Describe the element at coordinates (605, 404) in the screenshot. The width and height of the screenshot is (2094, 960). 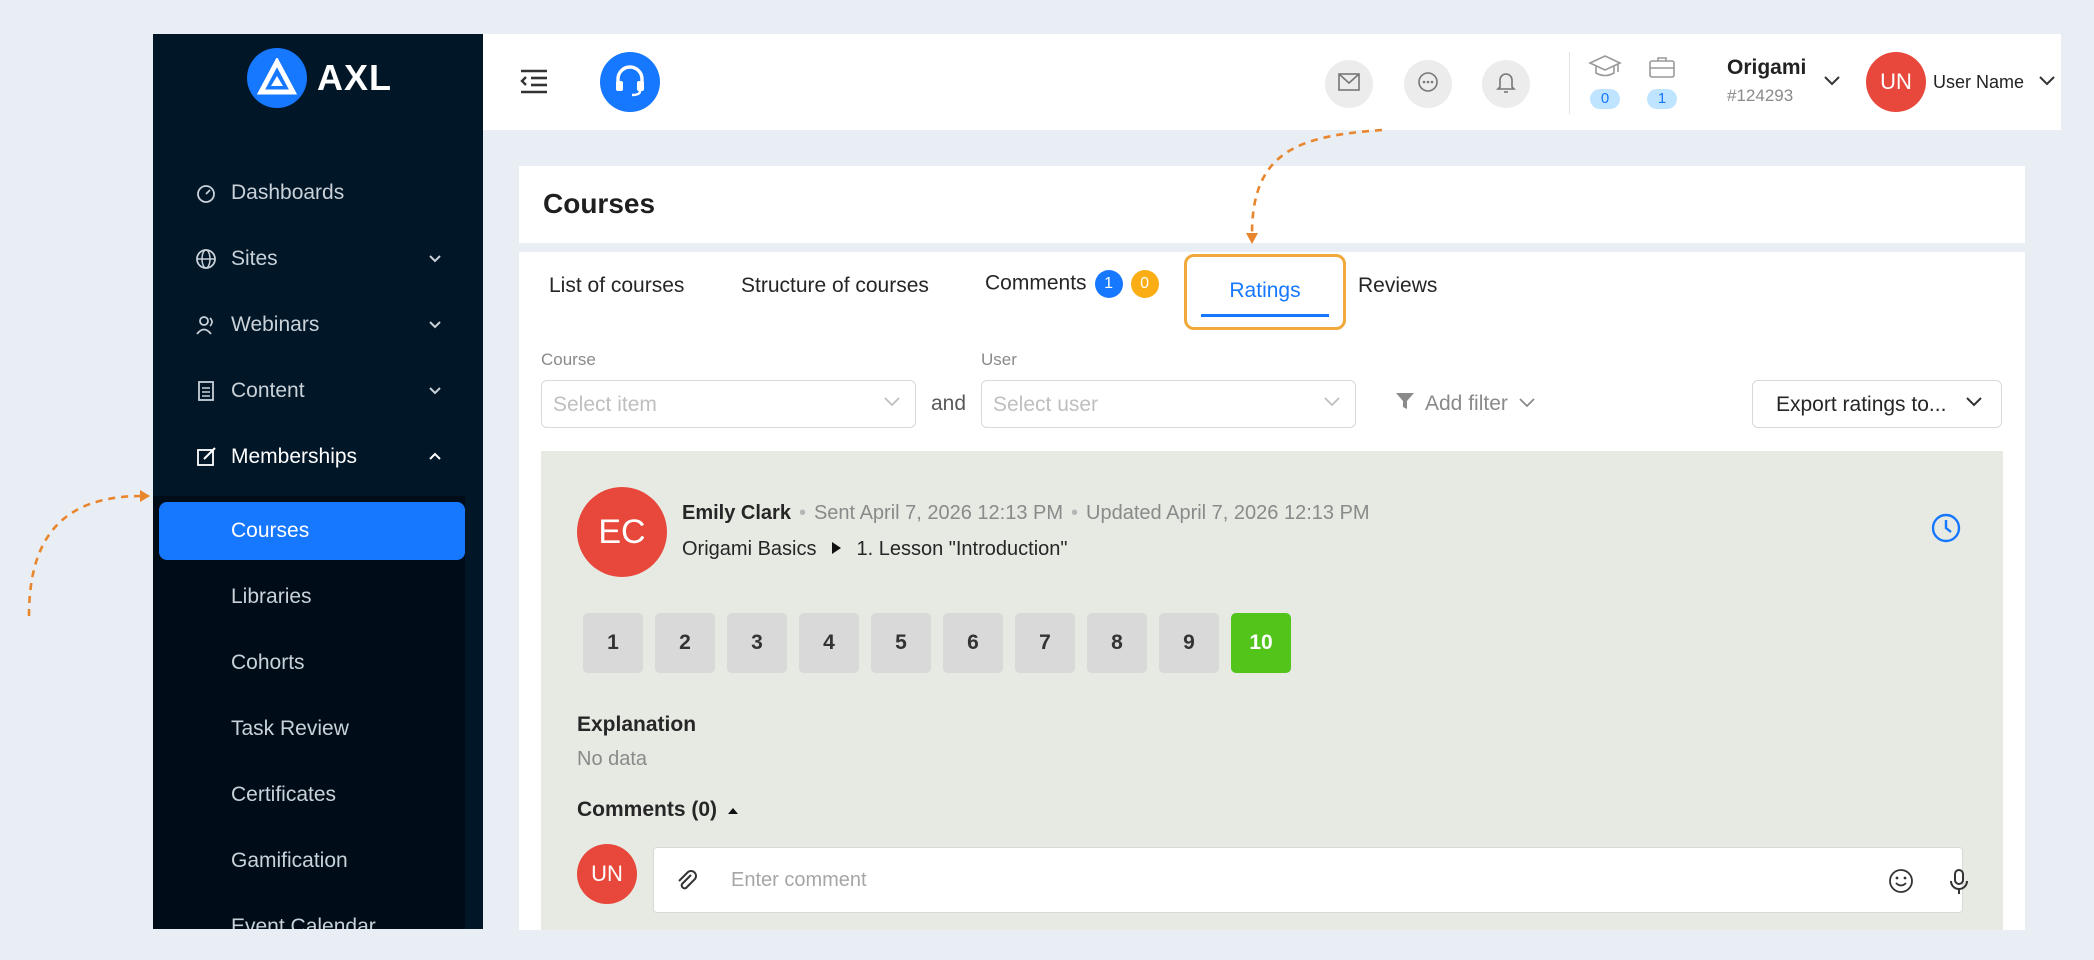
I see `course-select-placeholder: Select item` at that location.